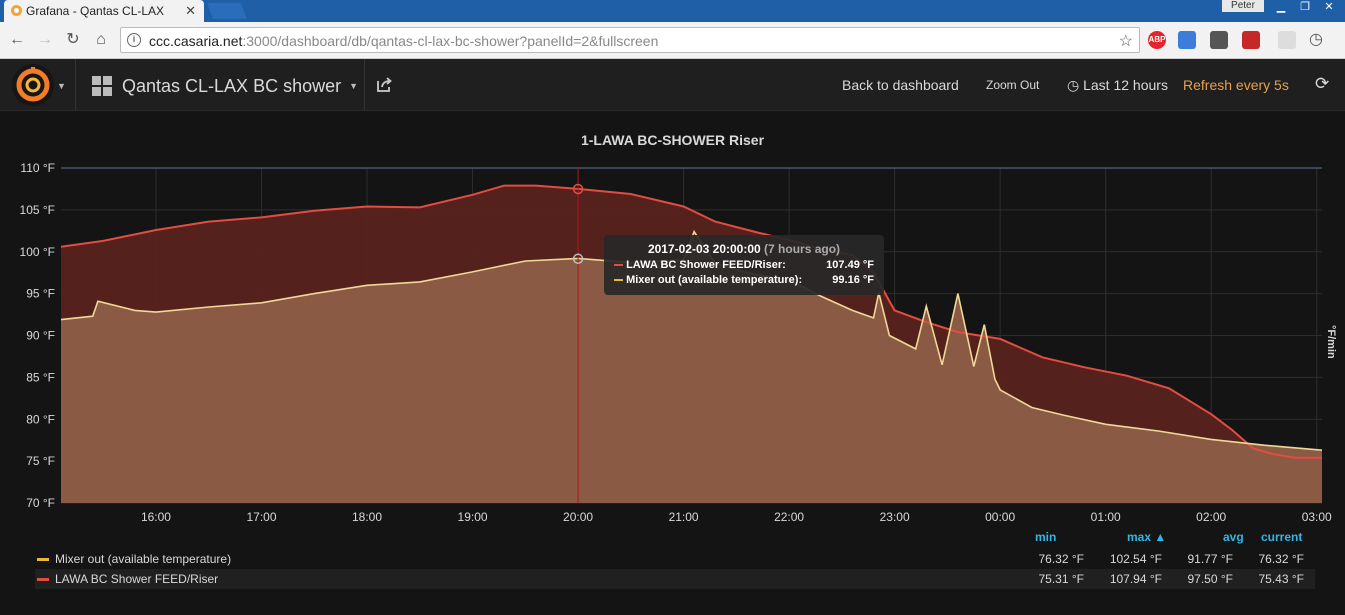  I want to click on x-tick-label: 19:00, so click(473, 517).